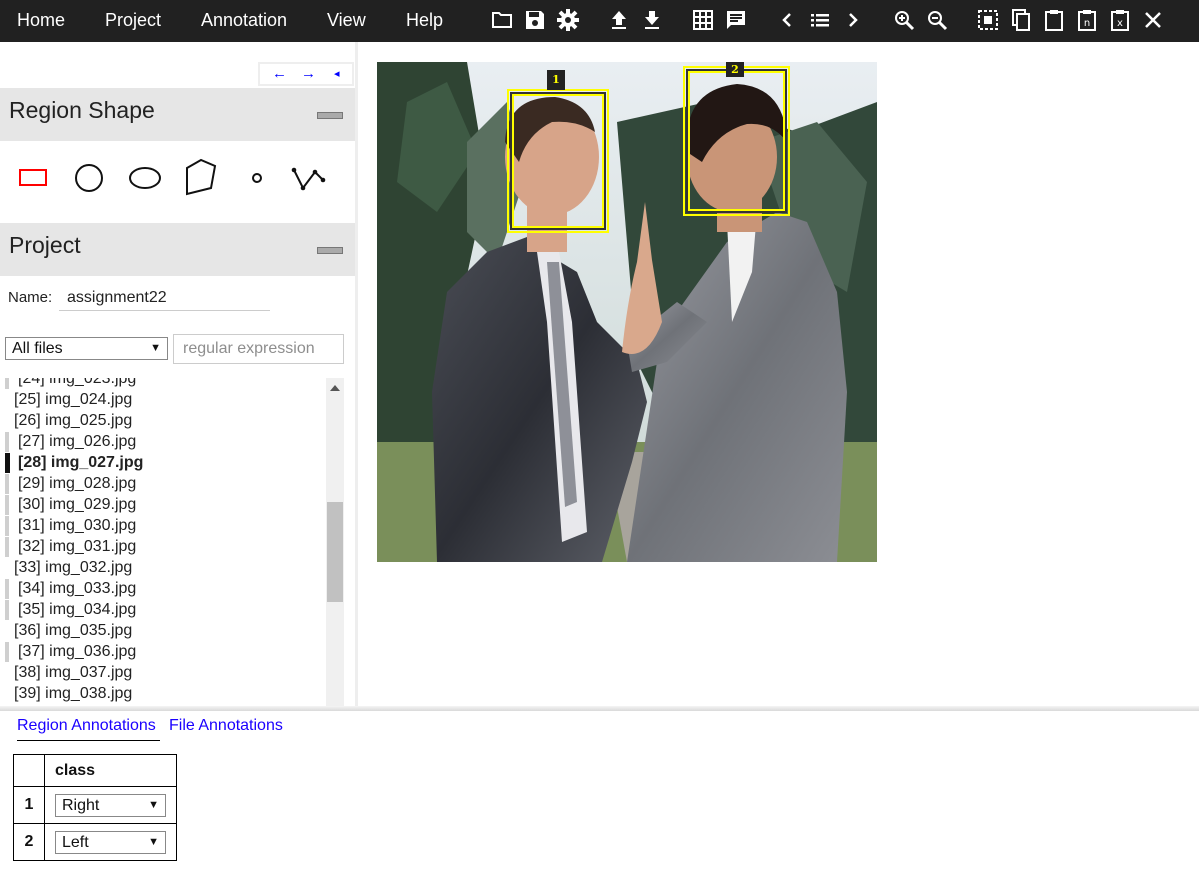 This screenshot has height=883, width=1199. Describe the element at coordinates (853, 20) in the screenshot. I see `chevron-right-icon` at that location.